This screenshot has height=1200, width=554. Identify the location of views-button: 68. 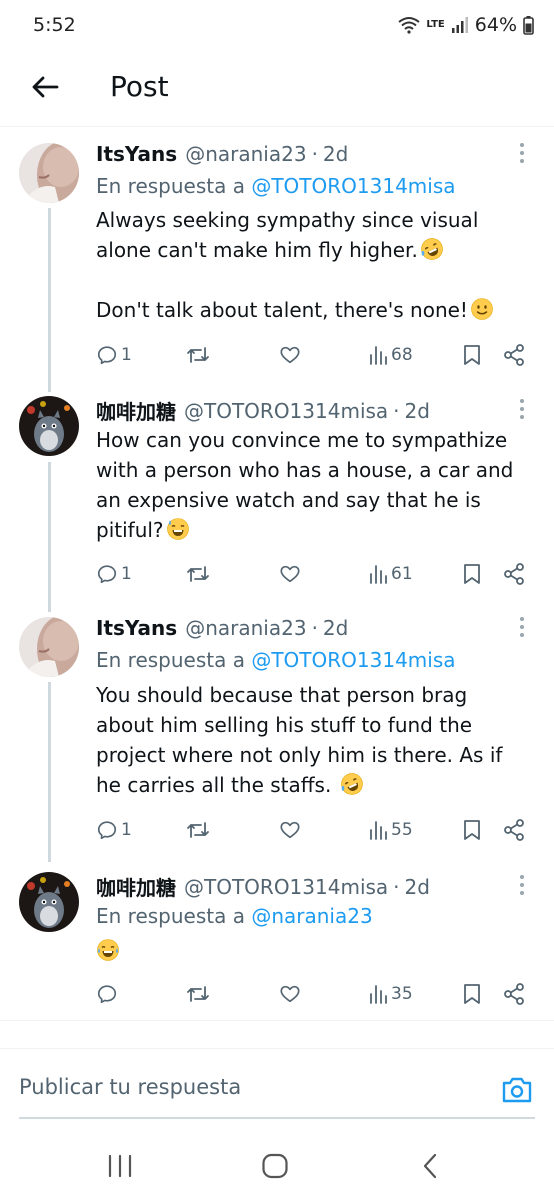
(390, 355).